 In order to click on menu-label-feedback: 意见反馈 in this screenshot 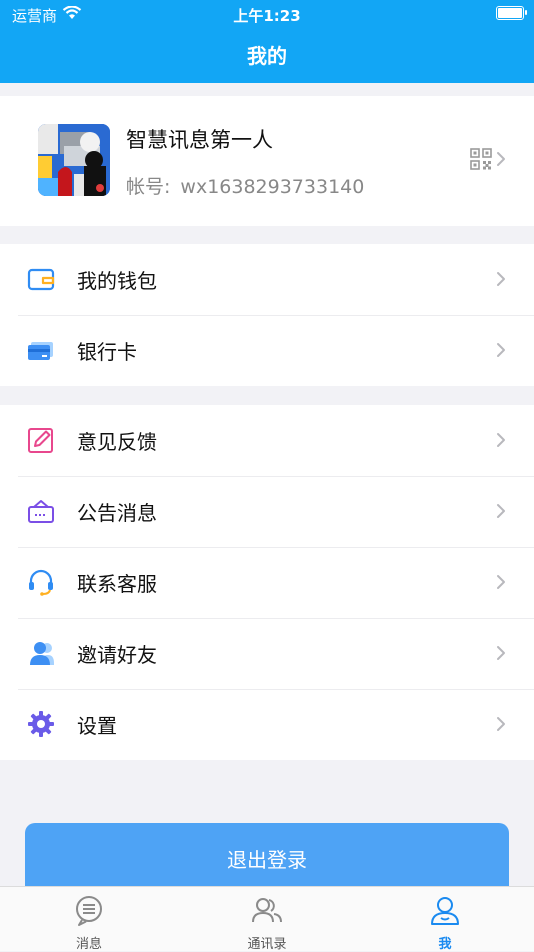, I will do `click(117, 442)`.